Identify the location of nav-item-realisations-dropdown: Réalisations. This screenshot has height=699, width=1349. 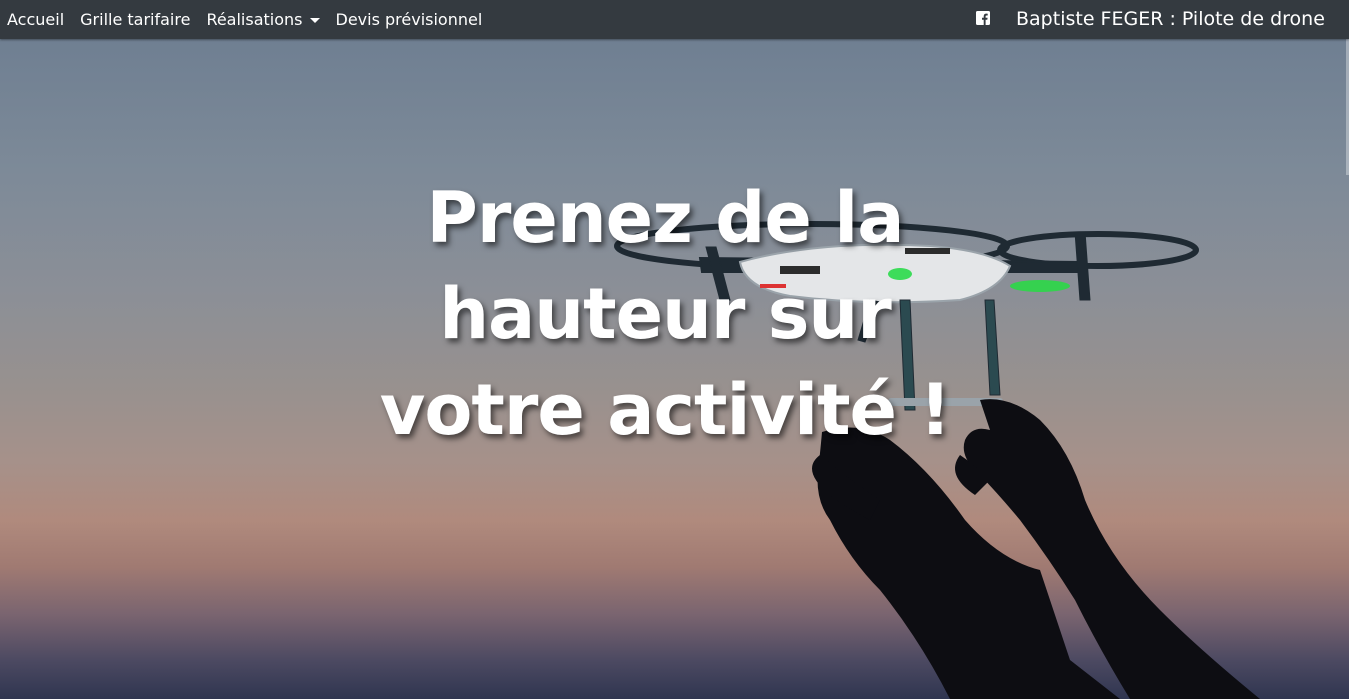
(263, 19).